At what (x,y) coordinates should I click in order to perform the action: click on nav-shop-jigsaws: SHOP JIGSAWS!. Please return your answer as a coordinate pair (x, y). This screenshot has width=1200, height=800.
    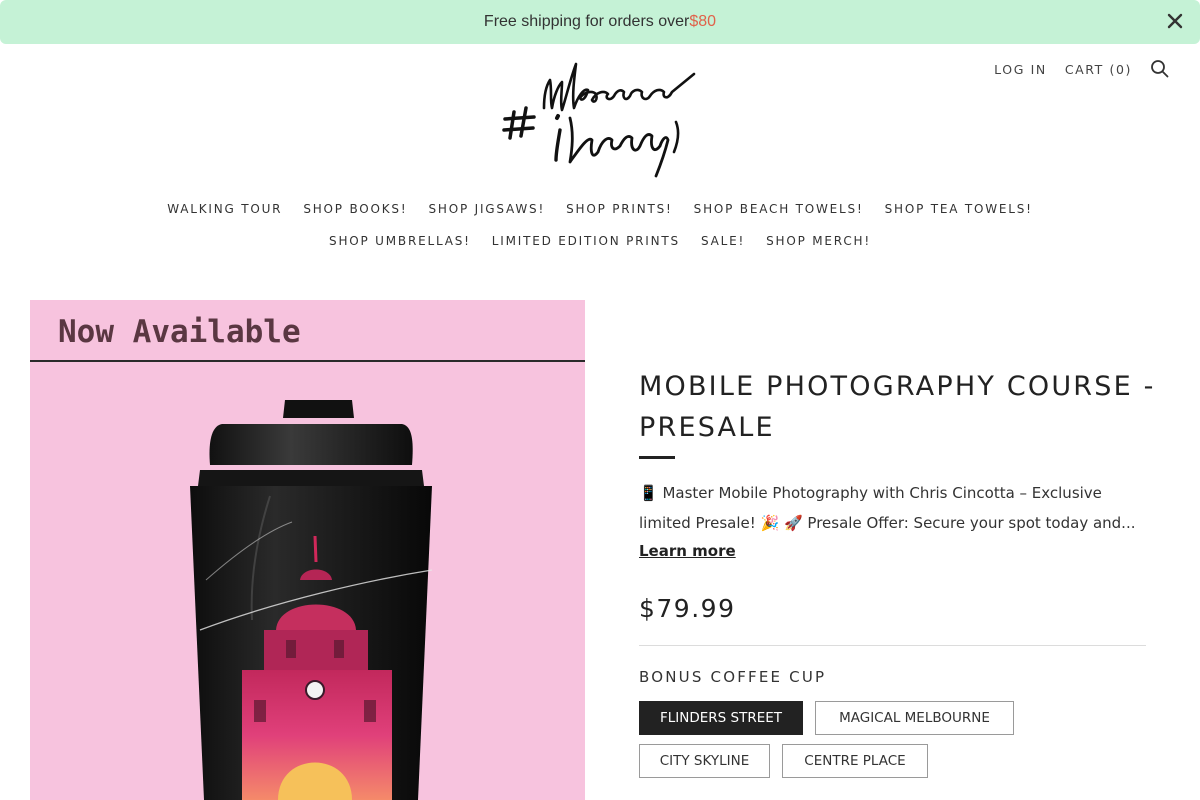
    Looking at the image, I should click on (486, 209).